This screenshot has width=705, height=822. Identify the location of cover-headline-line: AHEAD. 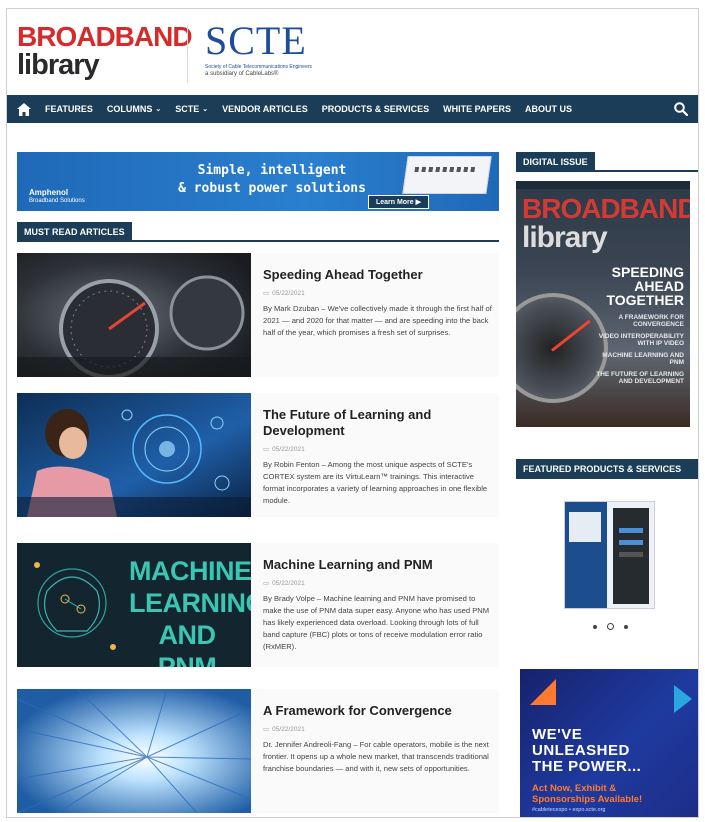
(659, 286).